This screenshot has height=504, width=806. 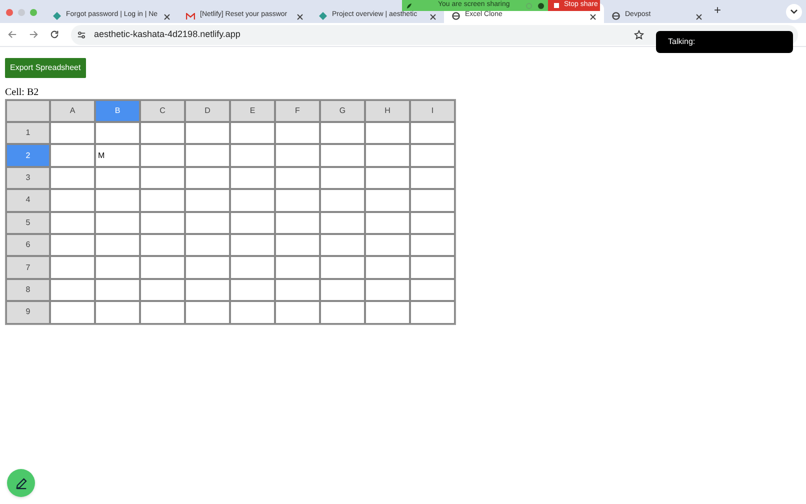 I want to click on tab-list-button, so click(x=794, y=12).